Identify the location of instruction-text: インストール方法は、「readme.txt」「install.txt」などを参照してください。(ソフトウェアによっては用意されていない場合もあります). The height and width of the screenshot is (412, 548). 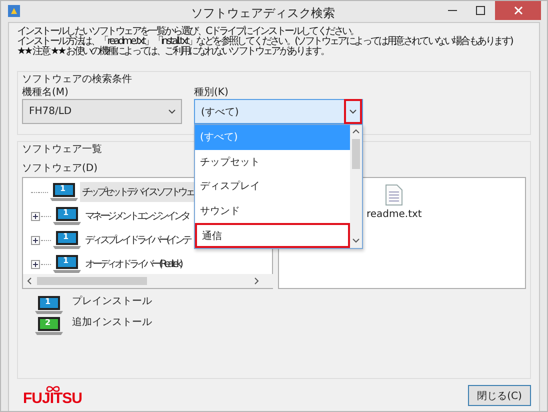
(264, 42).